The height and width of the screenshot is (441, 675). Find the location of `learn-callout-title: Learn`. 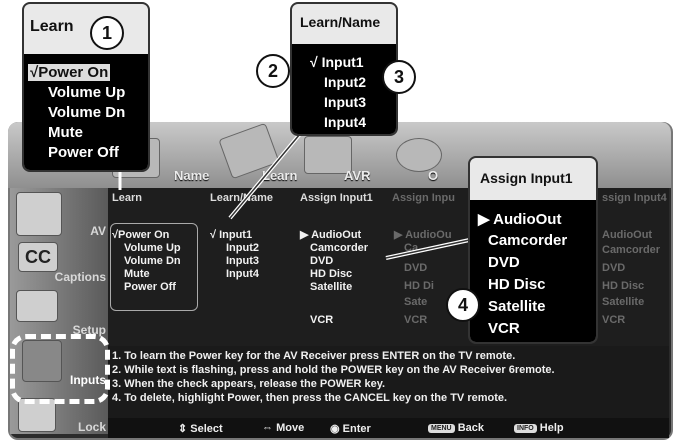

learn-callout-title: Learn is located at coordinates (52, 26).